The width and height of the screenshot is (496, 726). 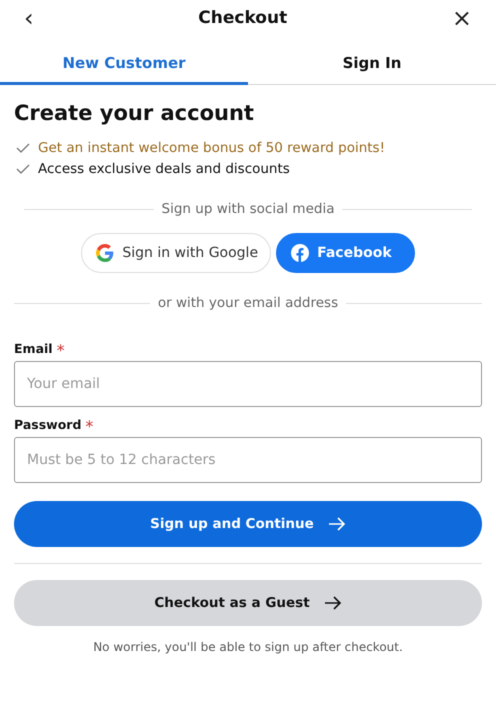 What do you see at coordinates (33, 348) in the screenshot?
I see `field-label: Email` at bounding box center [33, 348].